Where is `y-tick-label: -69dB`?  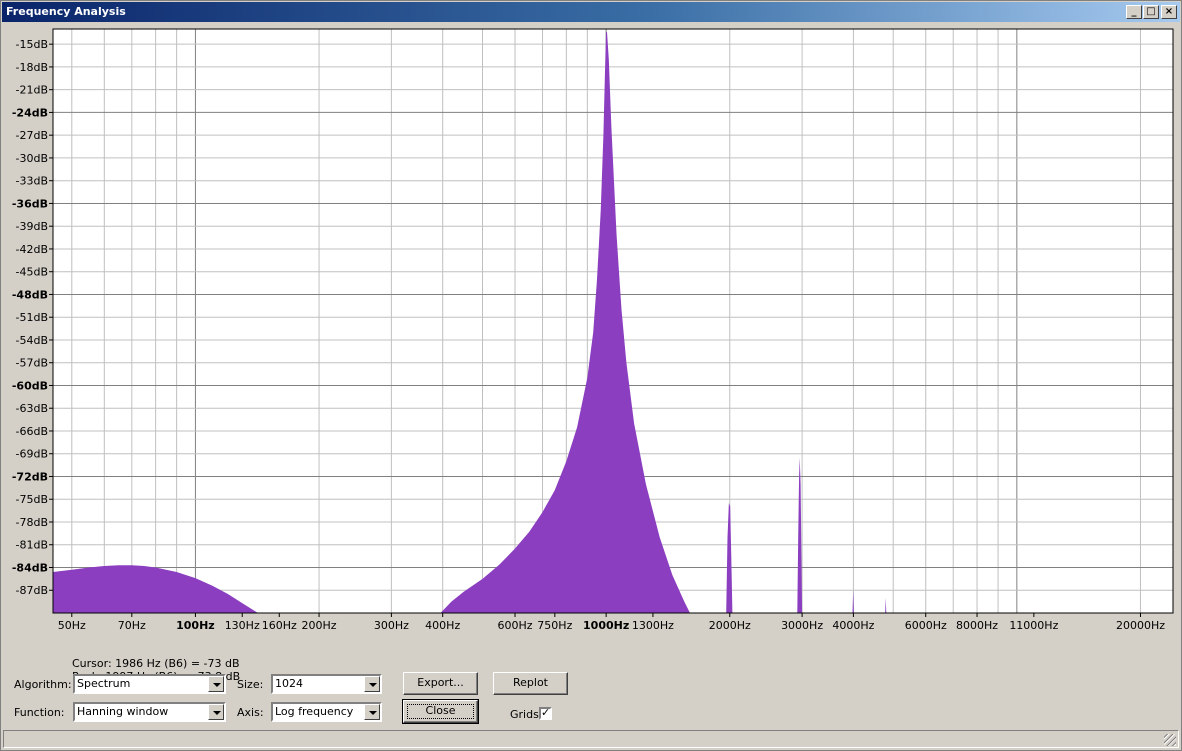
y-tick-label: -69dB is located at coordinates (32, 454).